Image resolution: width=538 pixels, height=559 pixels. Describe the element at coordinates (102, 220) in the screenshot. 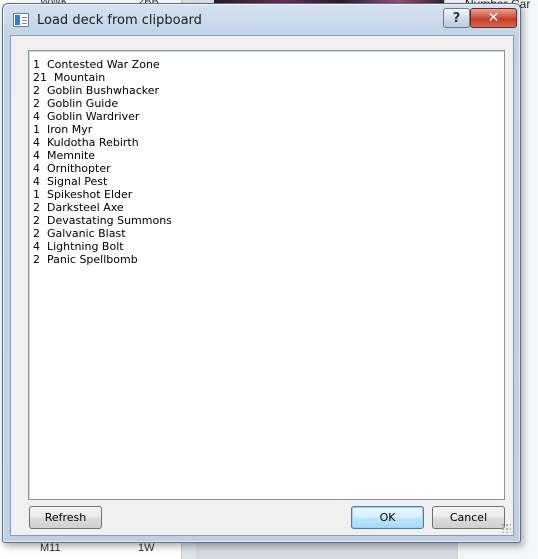

I see `deck-line: 2 Devastating Summons` at that location.